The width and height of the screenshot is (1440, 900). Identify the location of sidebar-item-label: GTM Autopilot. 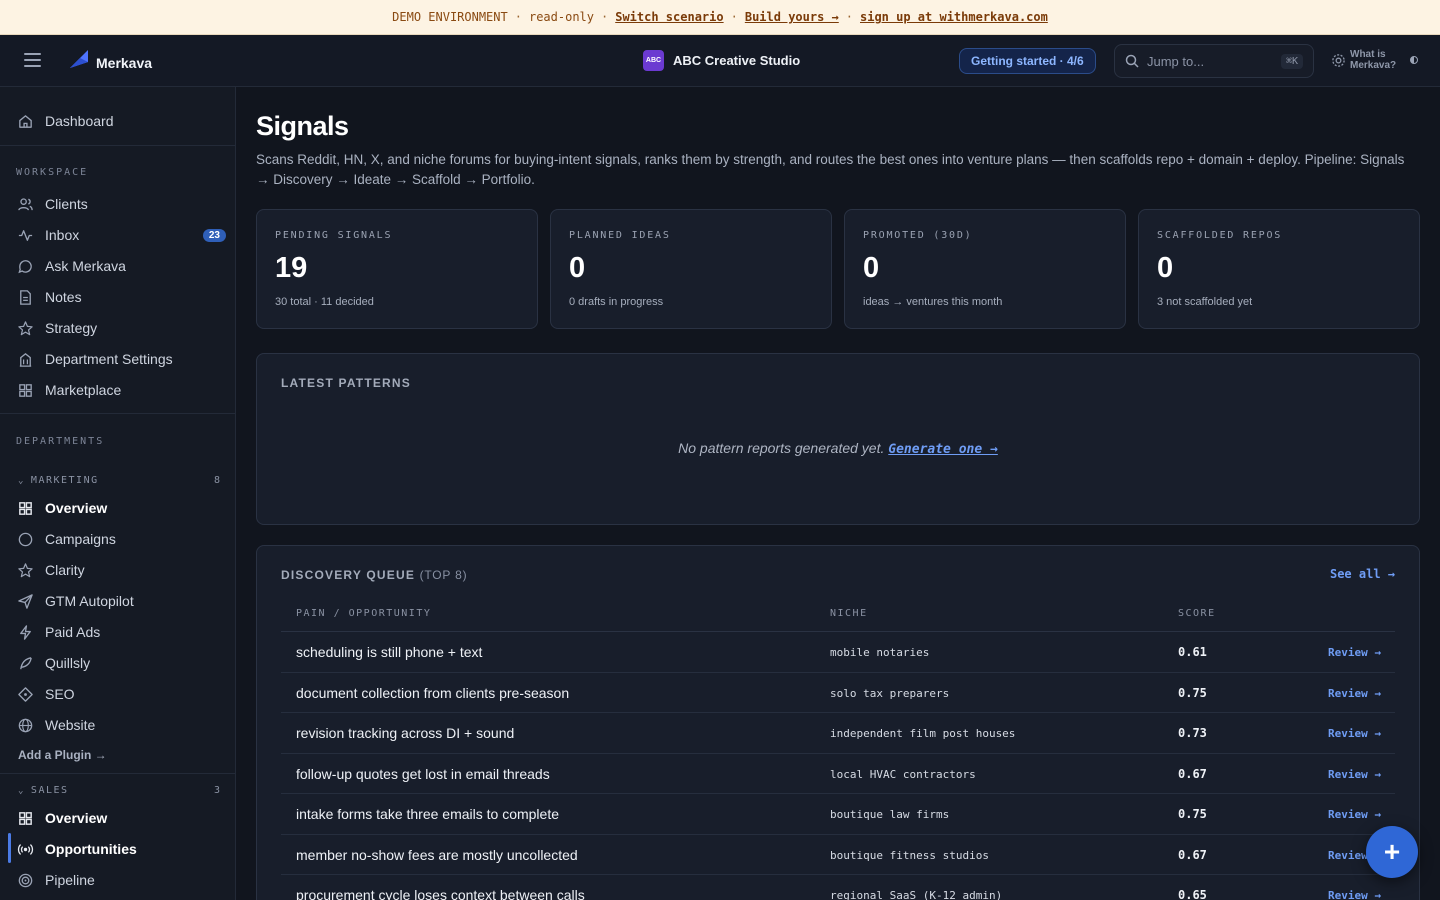
(89, 601).